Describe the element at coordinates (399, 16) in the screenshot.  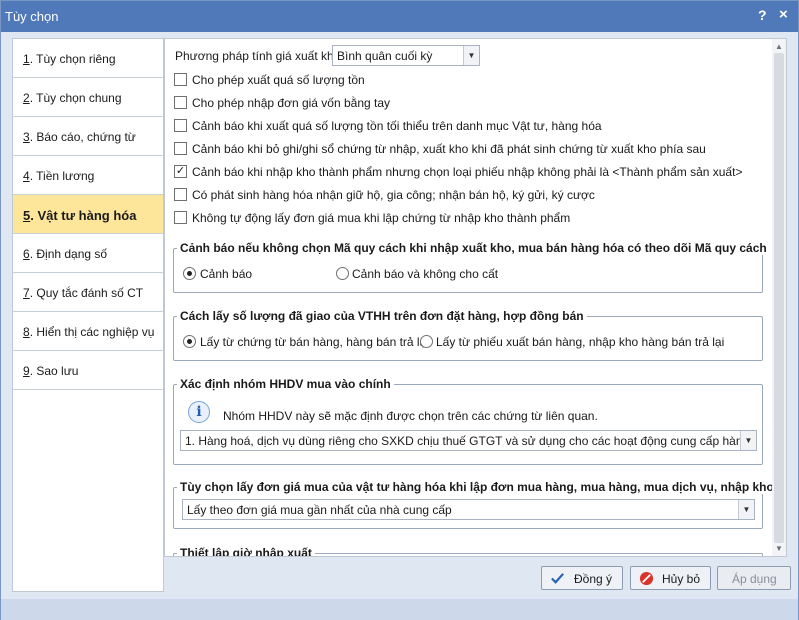
I see `title-bar: Tùy chọn ? ×` at that location.